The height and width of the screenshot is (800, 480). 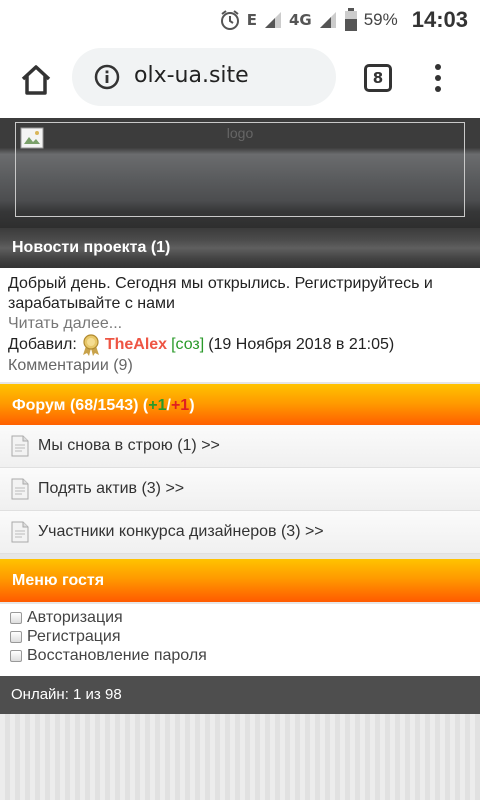 What do you see at coordinates (240, 366) in the screenshot?
I see `comments-link: Комментарии (9)` at bounding box center [240, 366].